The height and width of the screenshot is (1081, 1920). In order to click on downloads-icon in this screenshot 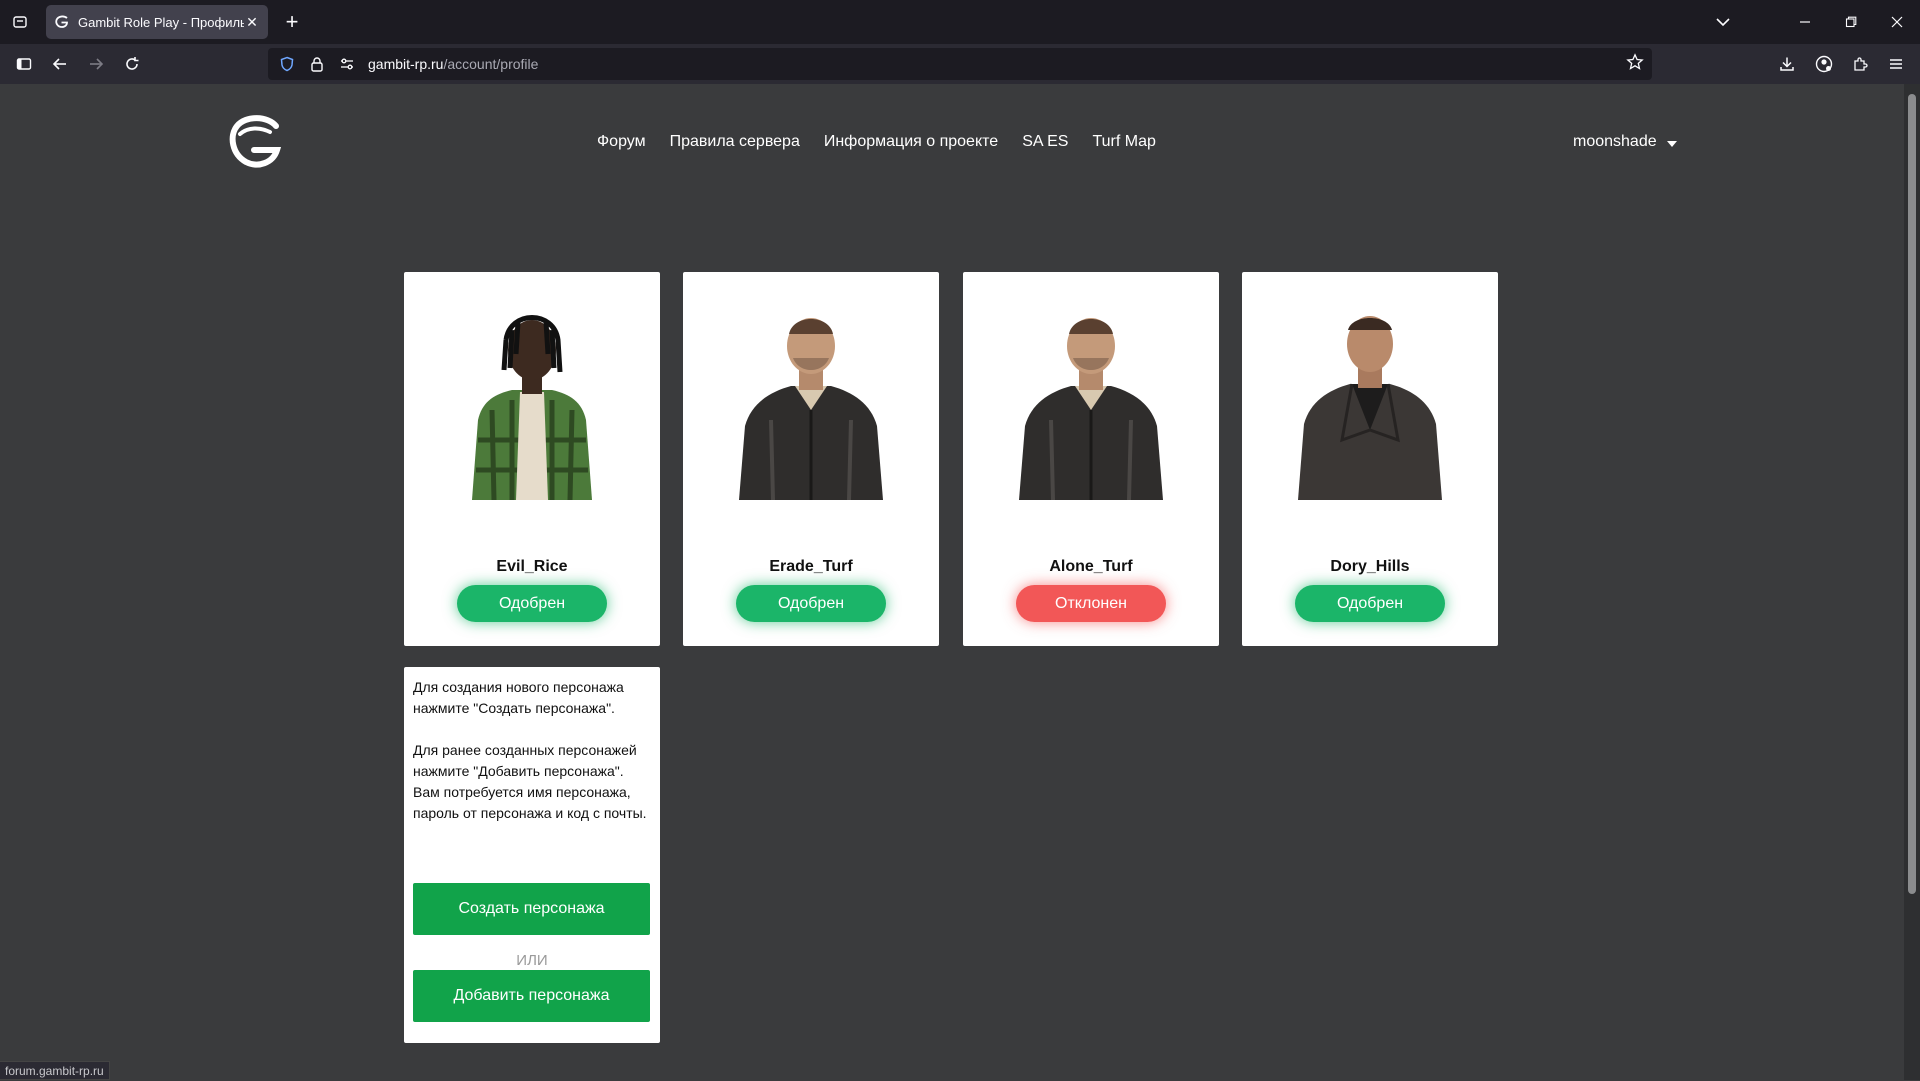, I will do `click(1787, 64)`.